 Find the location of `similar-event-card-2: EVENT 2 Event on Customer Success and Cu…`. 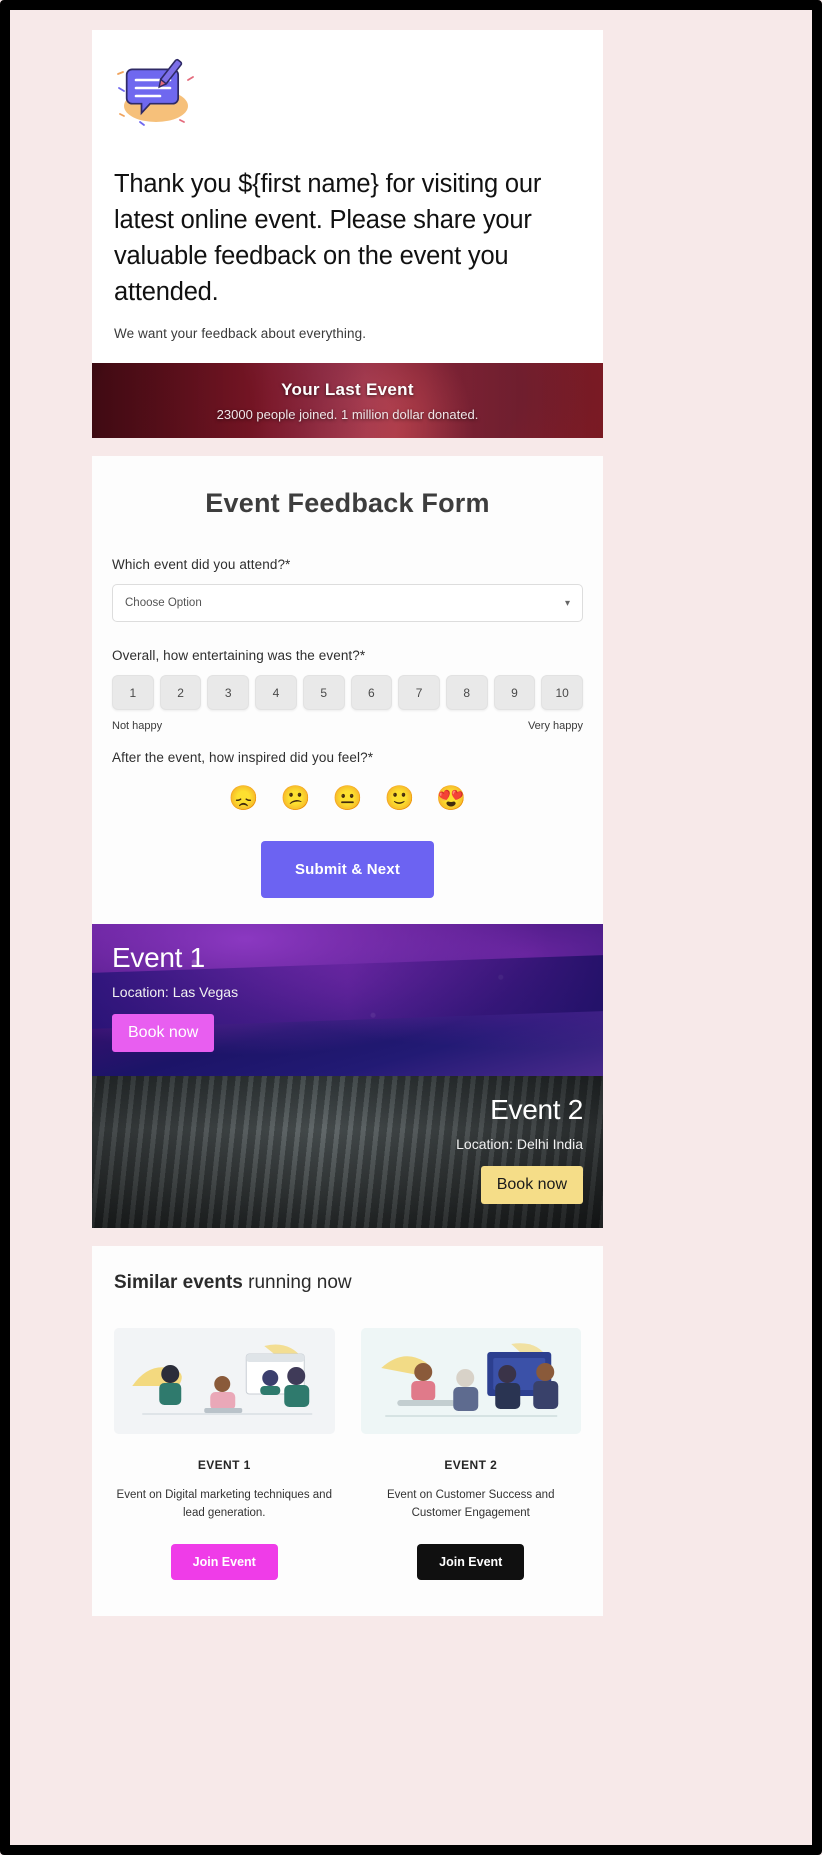

similar-event-card-2: EVENT 2 Event on Customer Success and Cu… is located at coordinates (470, 1454).